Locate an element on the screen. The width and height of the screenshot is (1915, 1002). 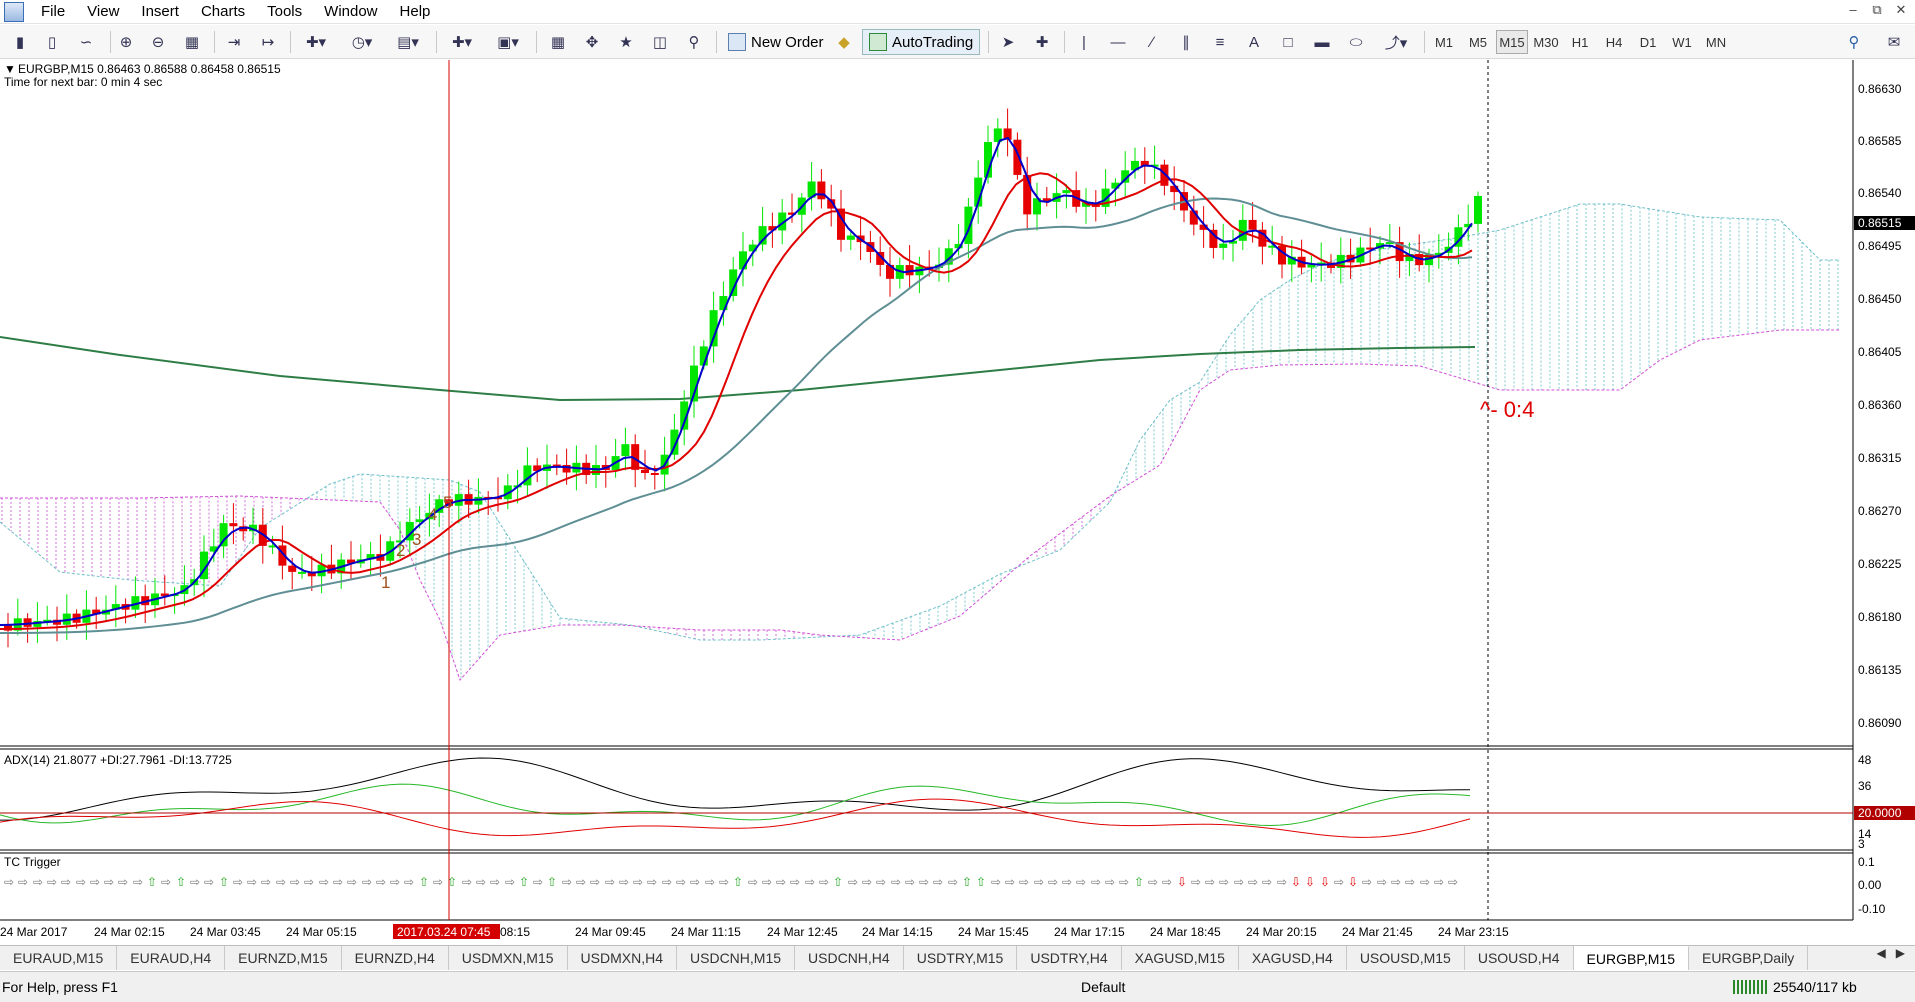
timeframe-d1: D1 is located at coordinates (1648, 42).